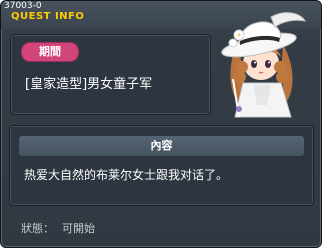  I want to click on content-header: 內容, so click(161, 146).